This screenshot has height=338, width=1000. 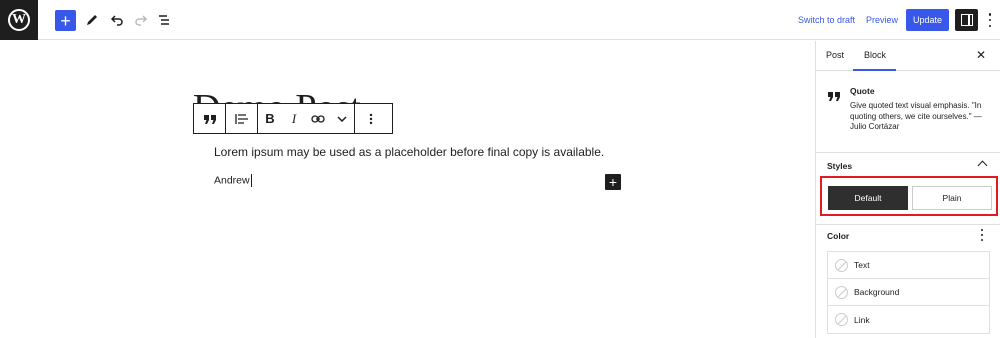 I want to click on bold-button: B, so click(x=270, y=118).